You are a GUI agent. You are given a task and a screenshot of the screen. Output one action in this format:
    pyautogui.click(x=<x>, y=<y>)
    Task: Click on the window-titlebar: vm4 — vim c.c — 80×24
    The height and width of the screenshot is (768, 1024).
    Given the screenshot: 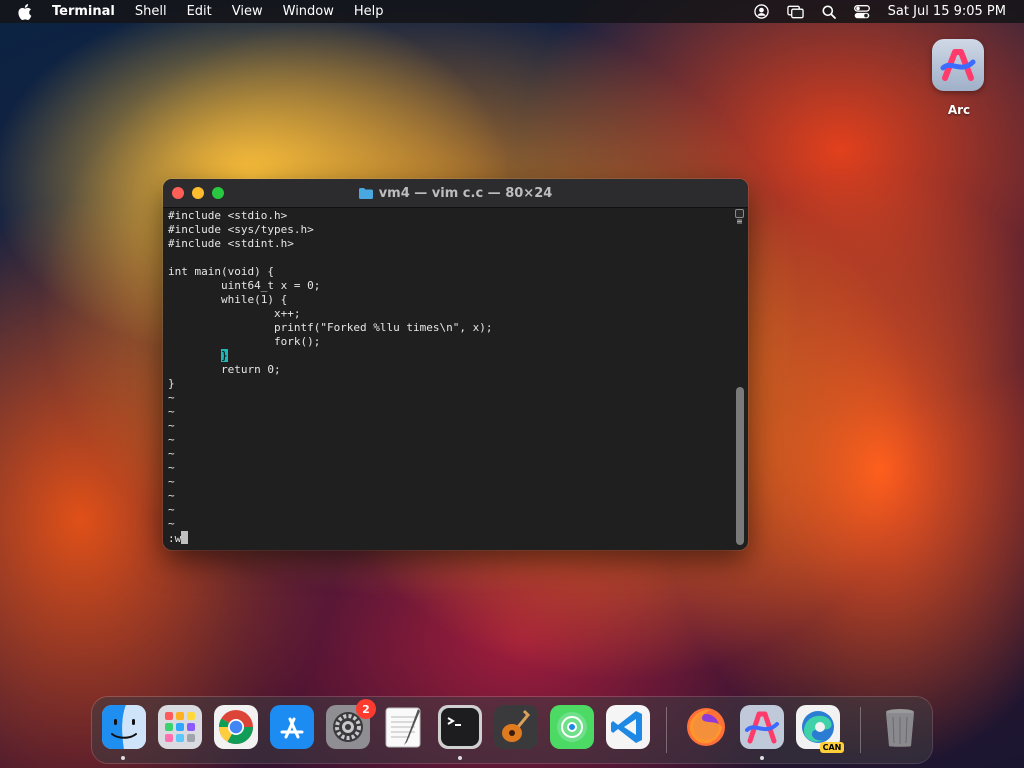 What is the action you would take?
    pyautogui.click(x=455, y=193)
    